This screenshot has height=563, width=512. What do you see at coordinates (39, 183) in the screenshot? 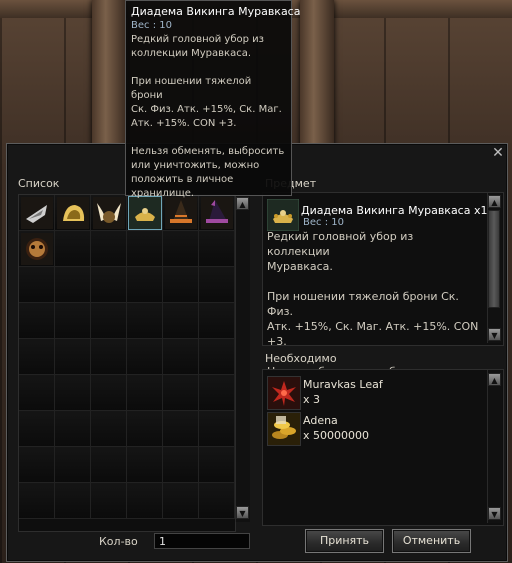
I see `list-label: Список` at bounding box center [39, 183].